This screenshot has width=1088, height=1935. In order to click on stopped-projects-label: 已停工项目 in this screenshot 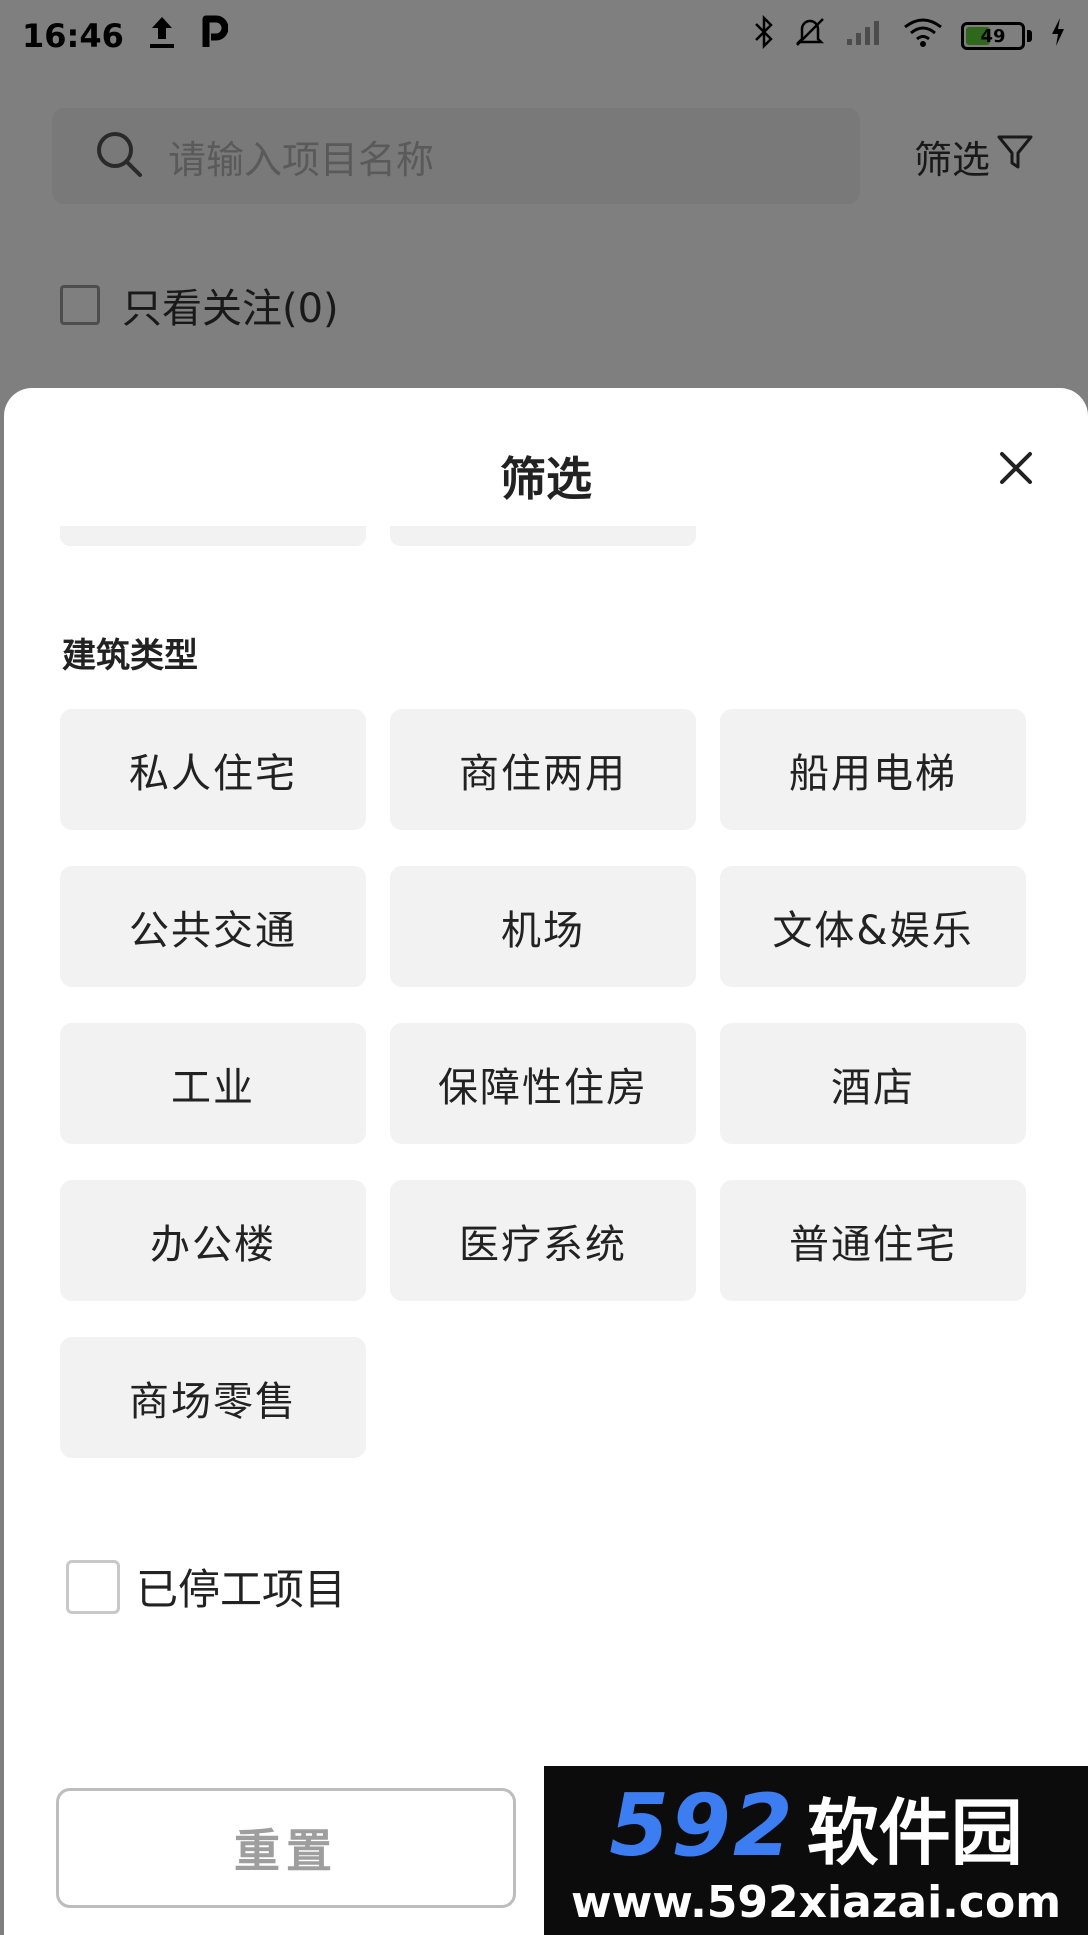, I will do `click(241, 1589)`.